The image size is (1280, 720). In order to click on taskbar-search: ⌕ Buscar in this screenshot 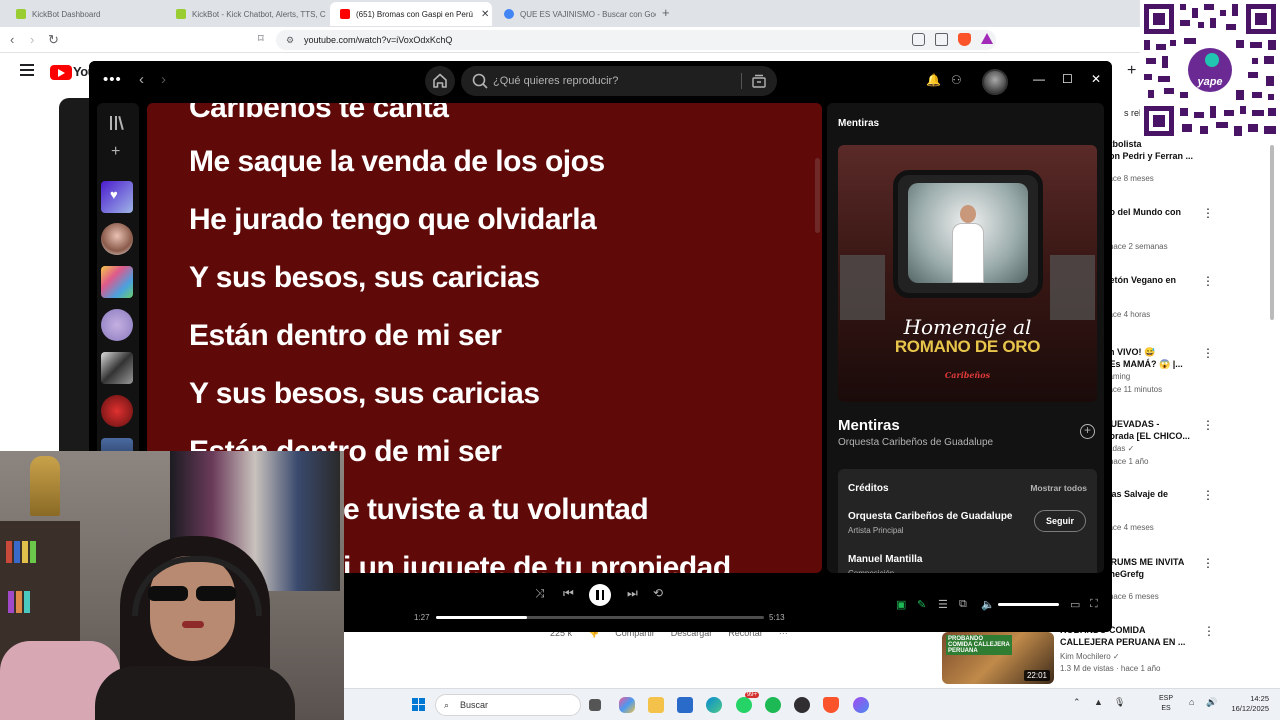, I will do `click(508, 705)`.